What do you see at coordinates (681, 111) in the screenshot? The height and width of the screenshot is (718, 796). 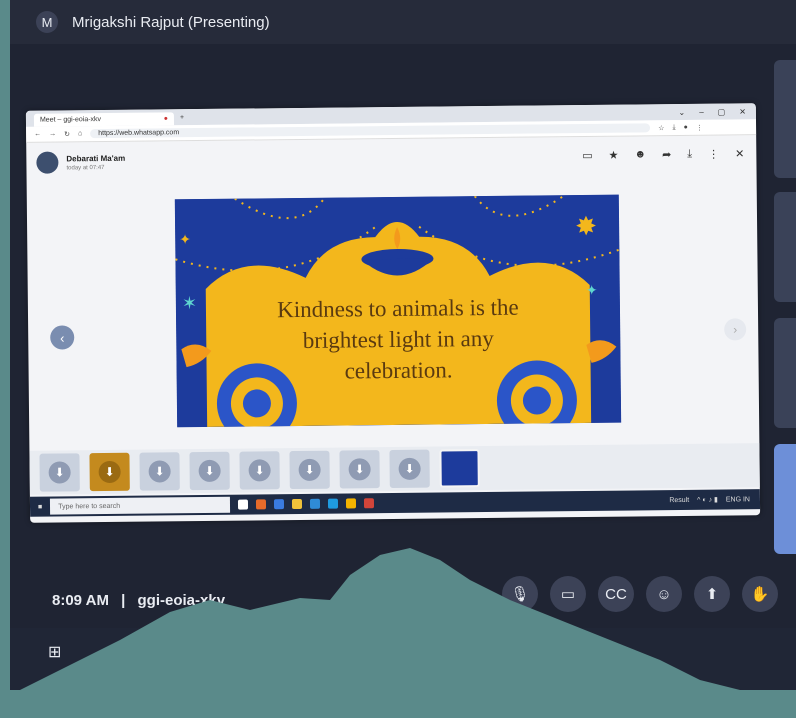 I see `chevron-down-icon: ⌄` at bounding box center [681, 111].